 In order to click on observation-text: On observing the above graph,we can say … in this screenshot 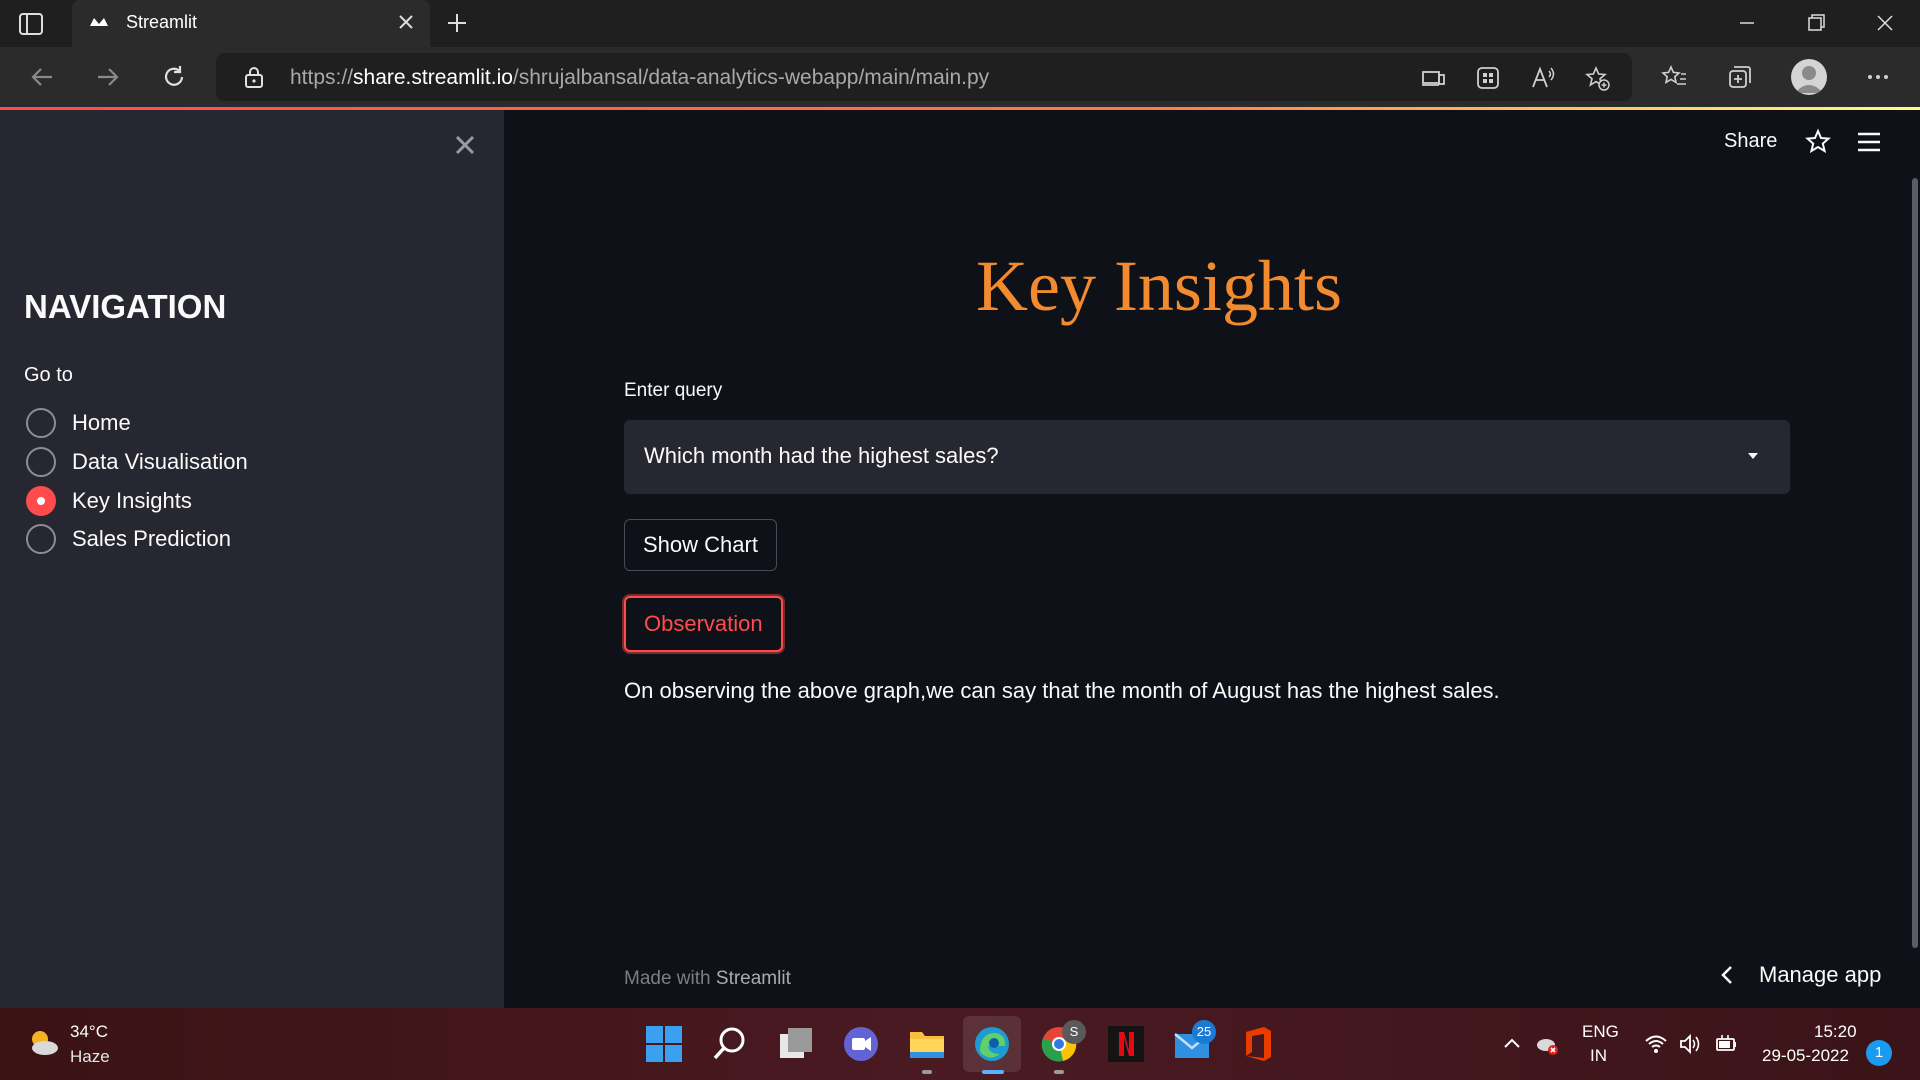, I will do `click(1062, 690)`.